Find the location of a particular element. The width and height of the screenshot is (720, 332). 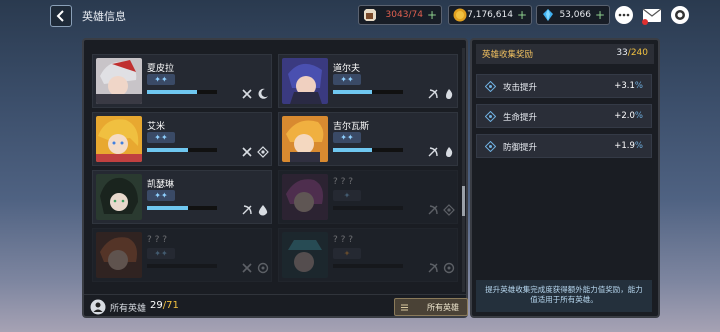

chat-icon is located at coordinates (624, 15).